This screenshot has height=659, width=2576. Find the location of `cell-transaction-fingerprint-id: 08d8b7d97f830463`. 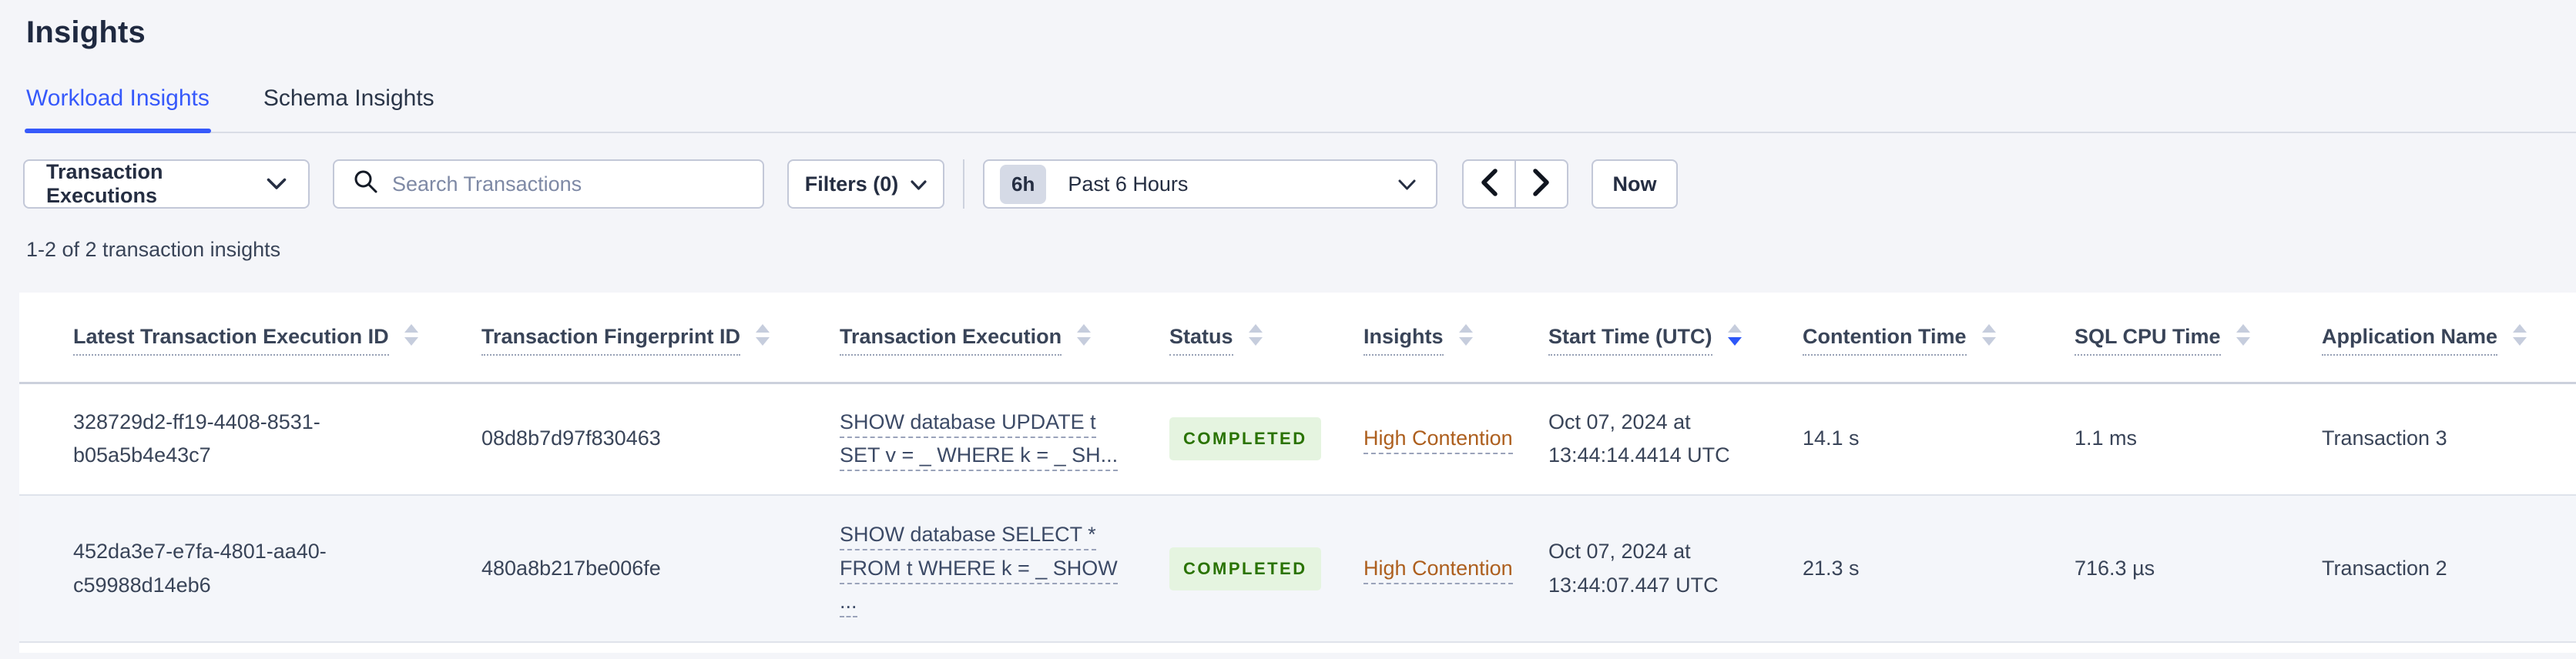

cell-transaction-fingerprint-id: 08d8b7d97f830463 is located at coordinates (571, 438).